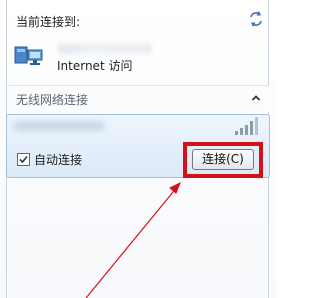 The image size is (320, 298). I want to click on auto-connect-checkbox, so click(23, 159).